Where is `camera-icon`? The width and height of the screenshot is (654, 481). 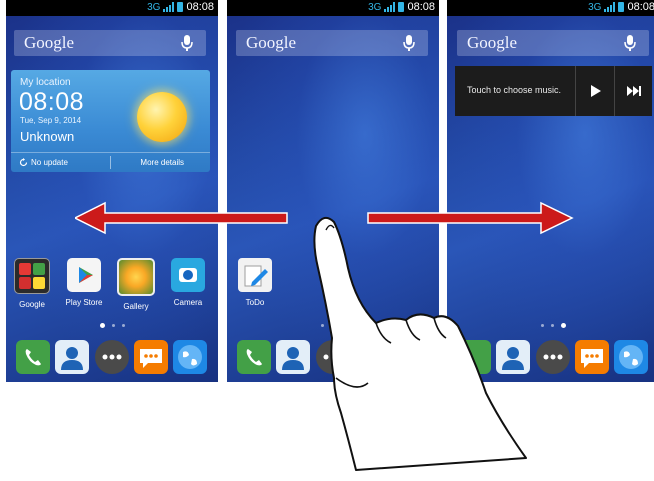 camera-icon is located at coordinates (188, 275).